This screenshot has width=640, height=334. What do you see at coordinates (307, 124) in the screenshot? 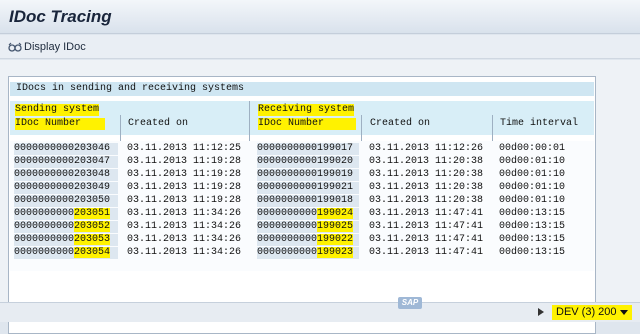
I see `col-recv-idoc-number: IDoc Number` at bounding box center [307, 124].